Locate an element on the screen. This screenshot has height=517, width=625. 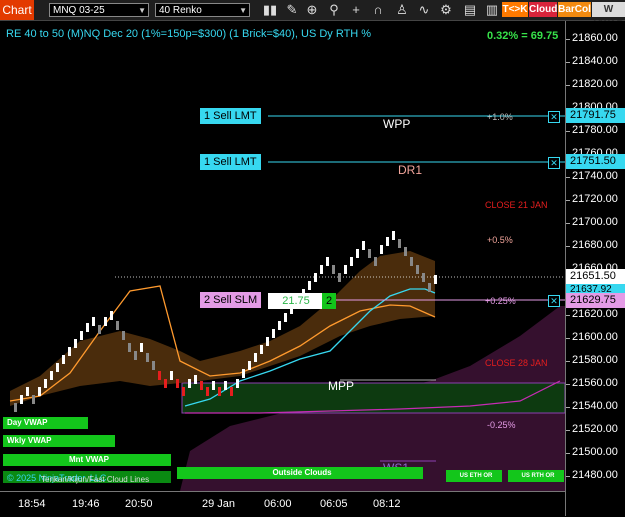
time-label: 08:12 is located at coordinates (387, 504).